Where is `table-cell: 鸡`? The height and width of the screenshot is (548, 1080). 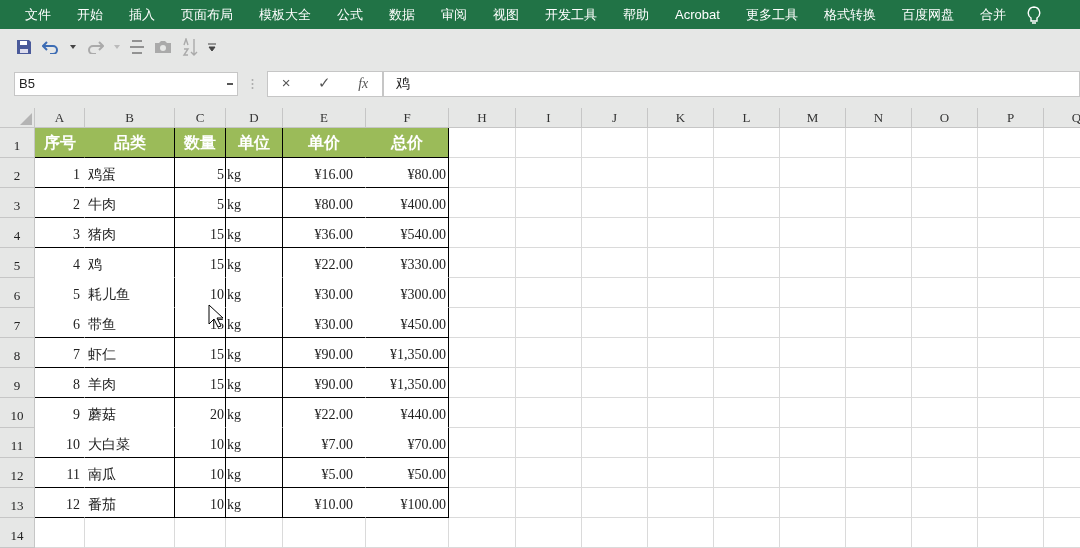
table-cell: 鸡 is located at coordinates (130, 263).